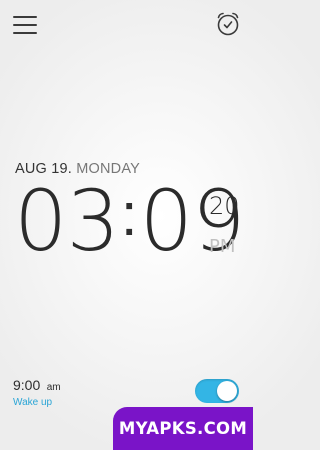 This screenshot has width=320, height=450. Describe the element at coordinates (224, 206) in the screenshot. I see `clock-seconds: 20` at that location.